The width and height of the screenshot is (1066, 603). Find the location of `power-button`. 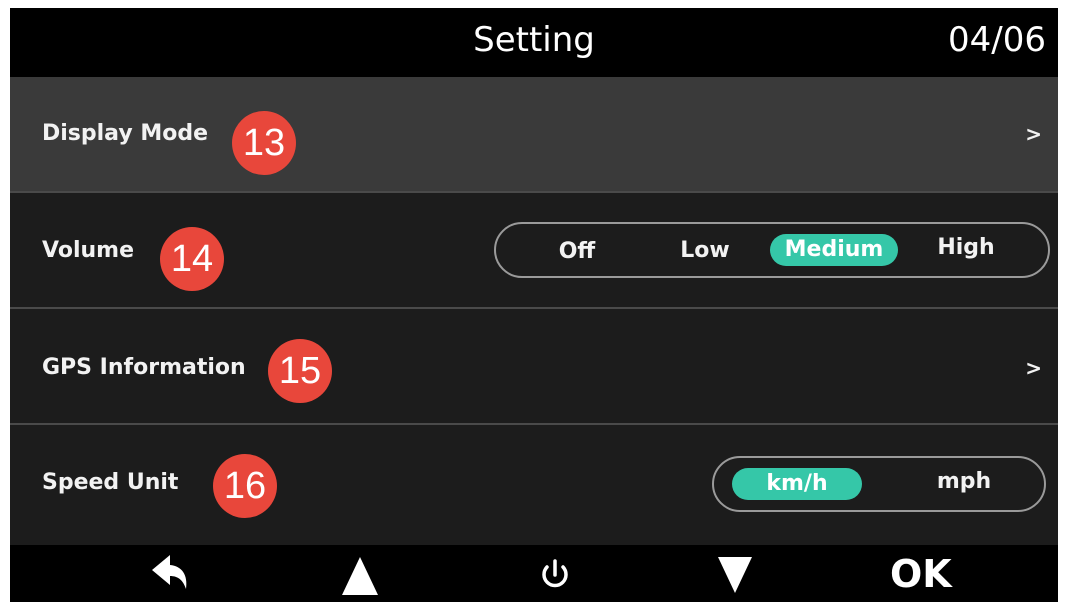

power-button is located at coordinates (555, 573).